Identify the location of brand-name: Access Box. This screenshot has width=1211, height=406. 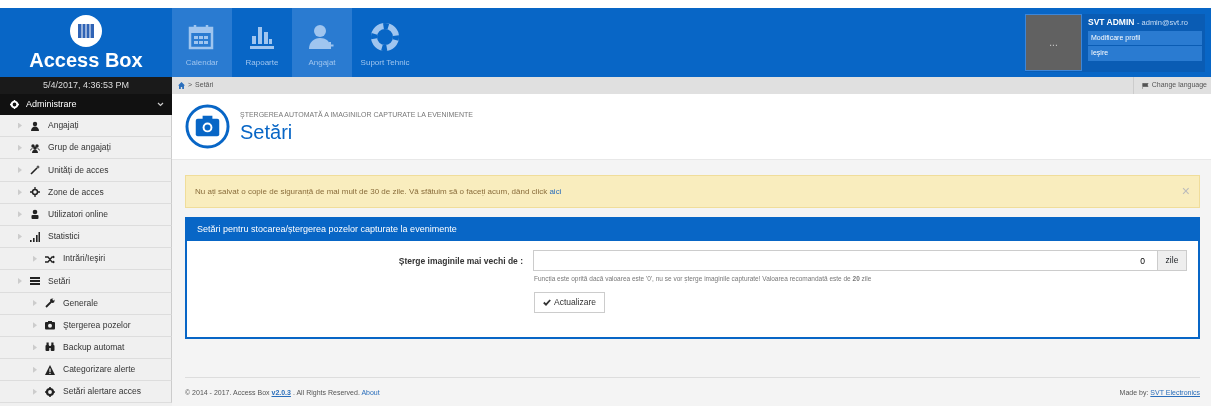
(86, 60).